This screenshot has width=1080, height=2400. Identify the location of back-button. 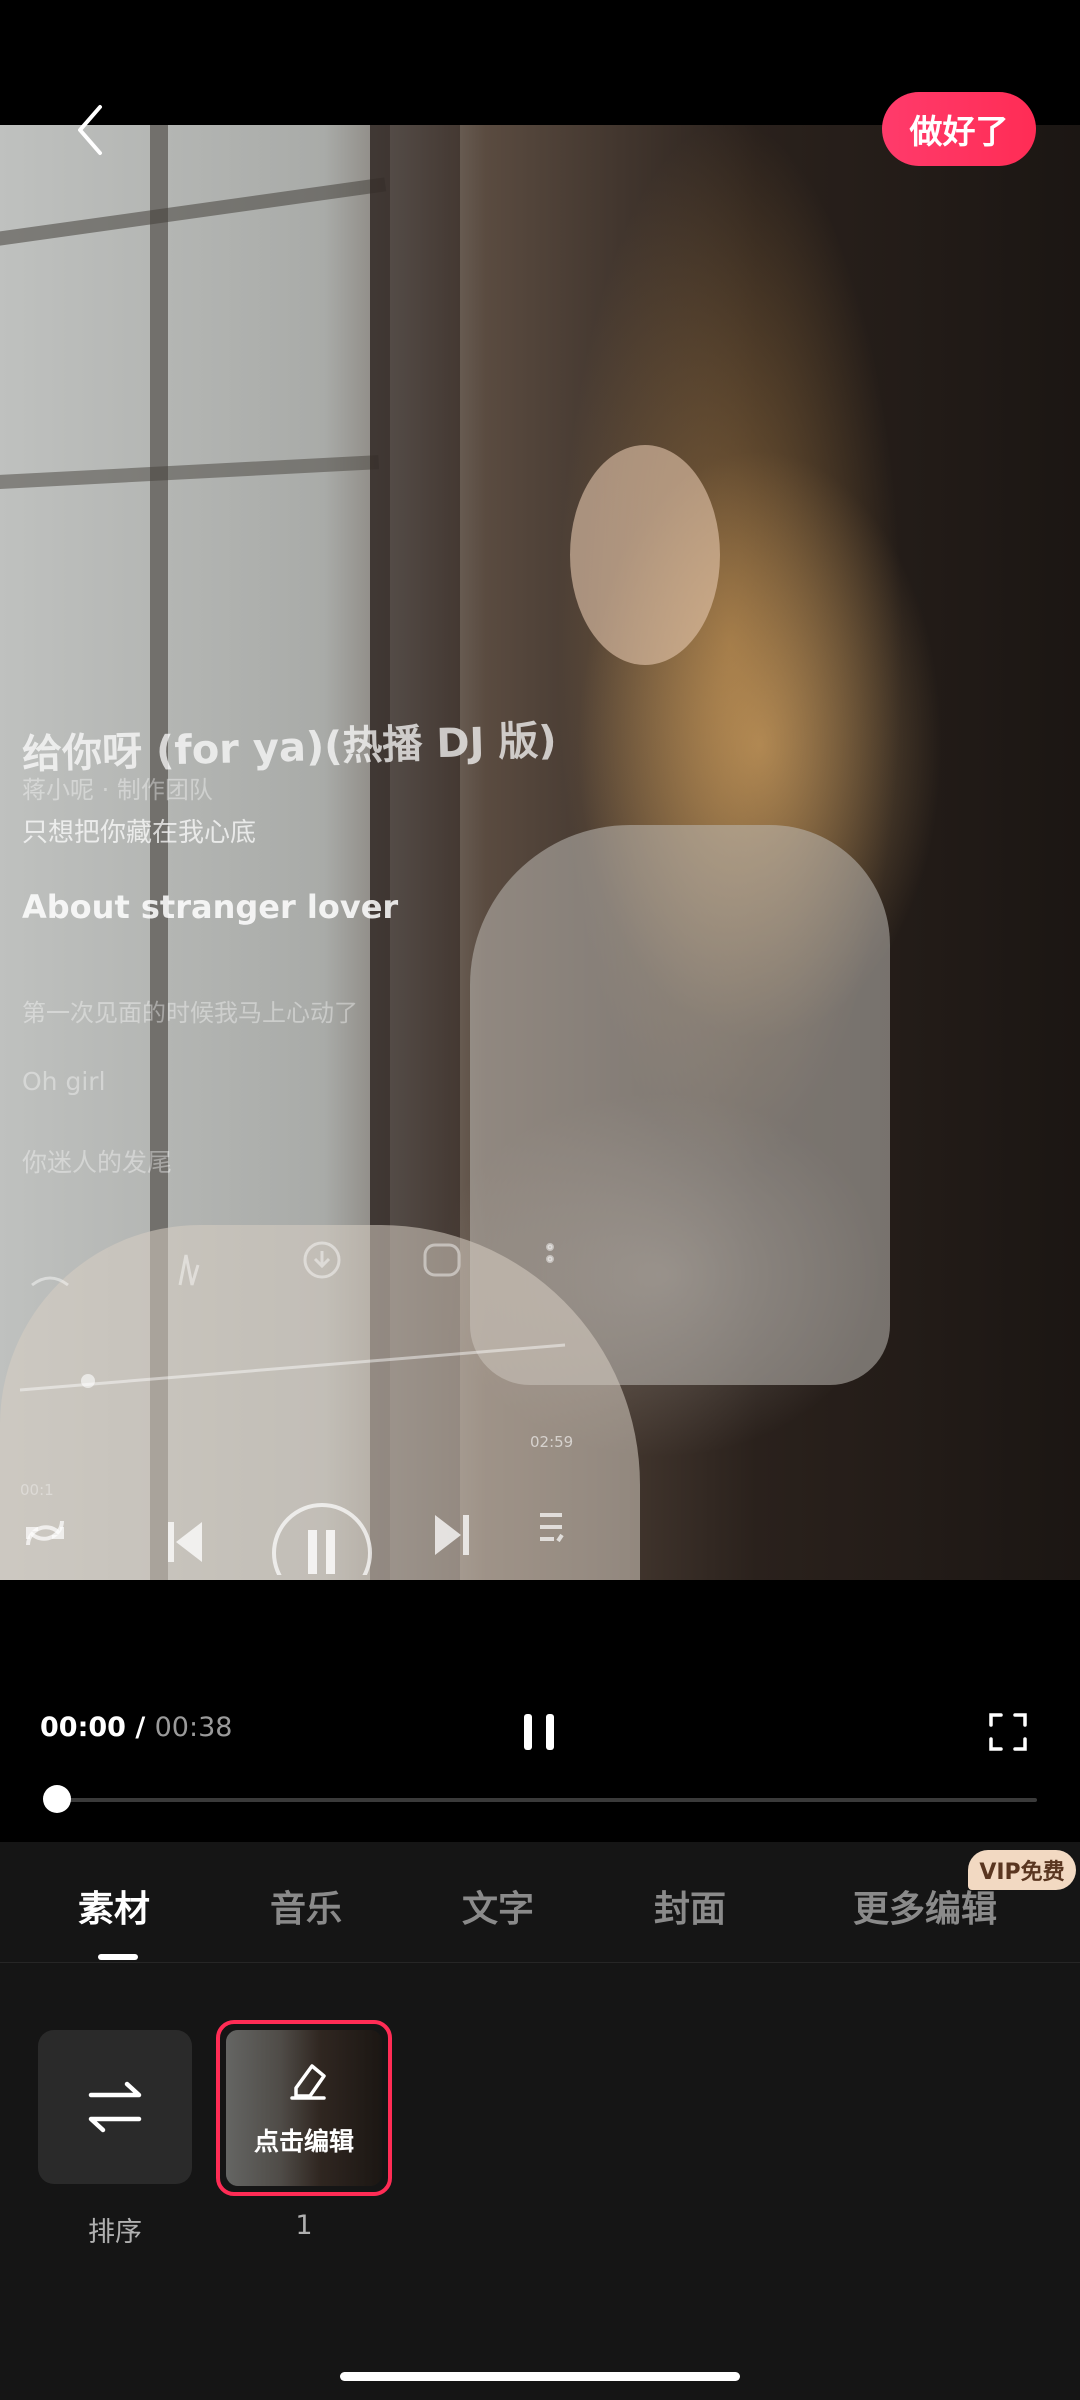
(90, 130).